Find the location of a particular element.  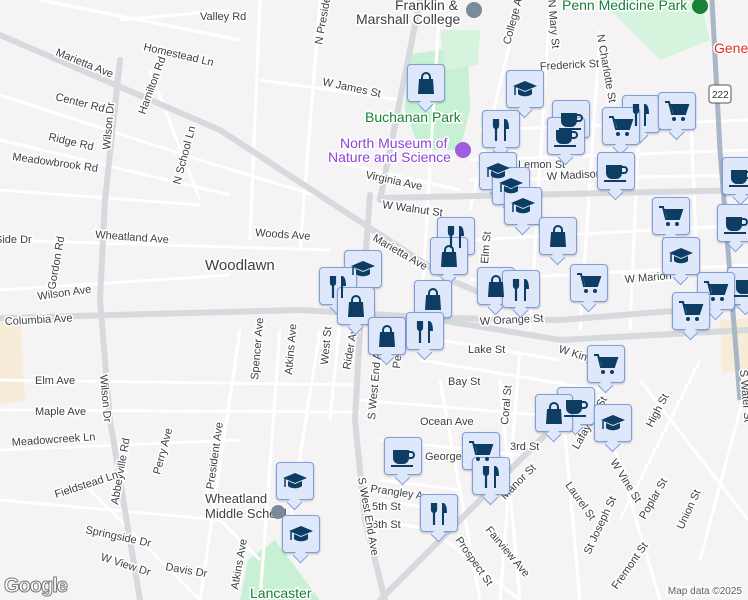

street-label: Fairview Ave is located at coordinates (507, 551).